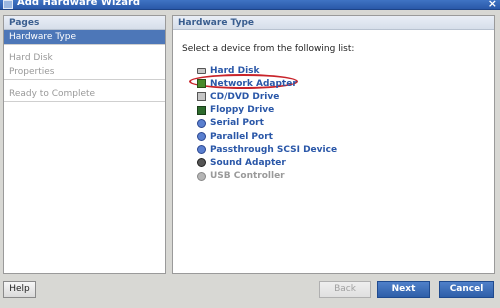 This screenshot has width=500, height=308. What do you see at coordinates (248, 162) in the screenshot?
I see `device-label: Sound Adapter` at bounding box center [248, 162].